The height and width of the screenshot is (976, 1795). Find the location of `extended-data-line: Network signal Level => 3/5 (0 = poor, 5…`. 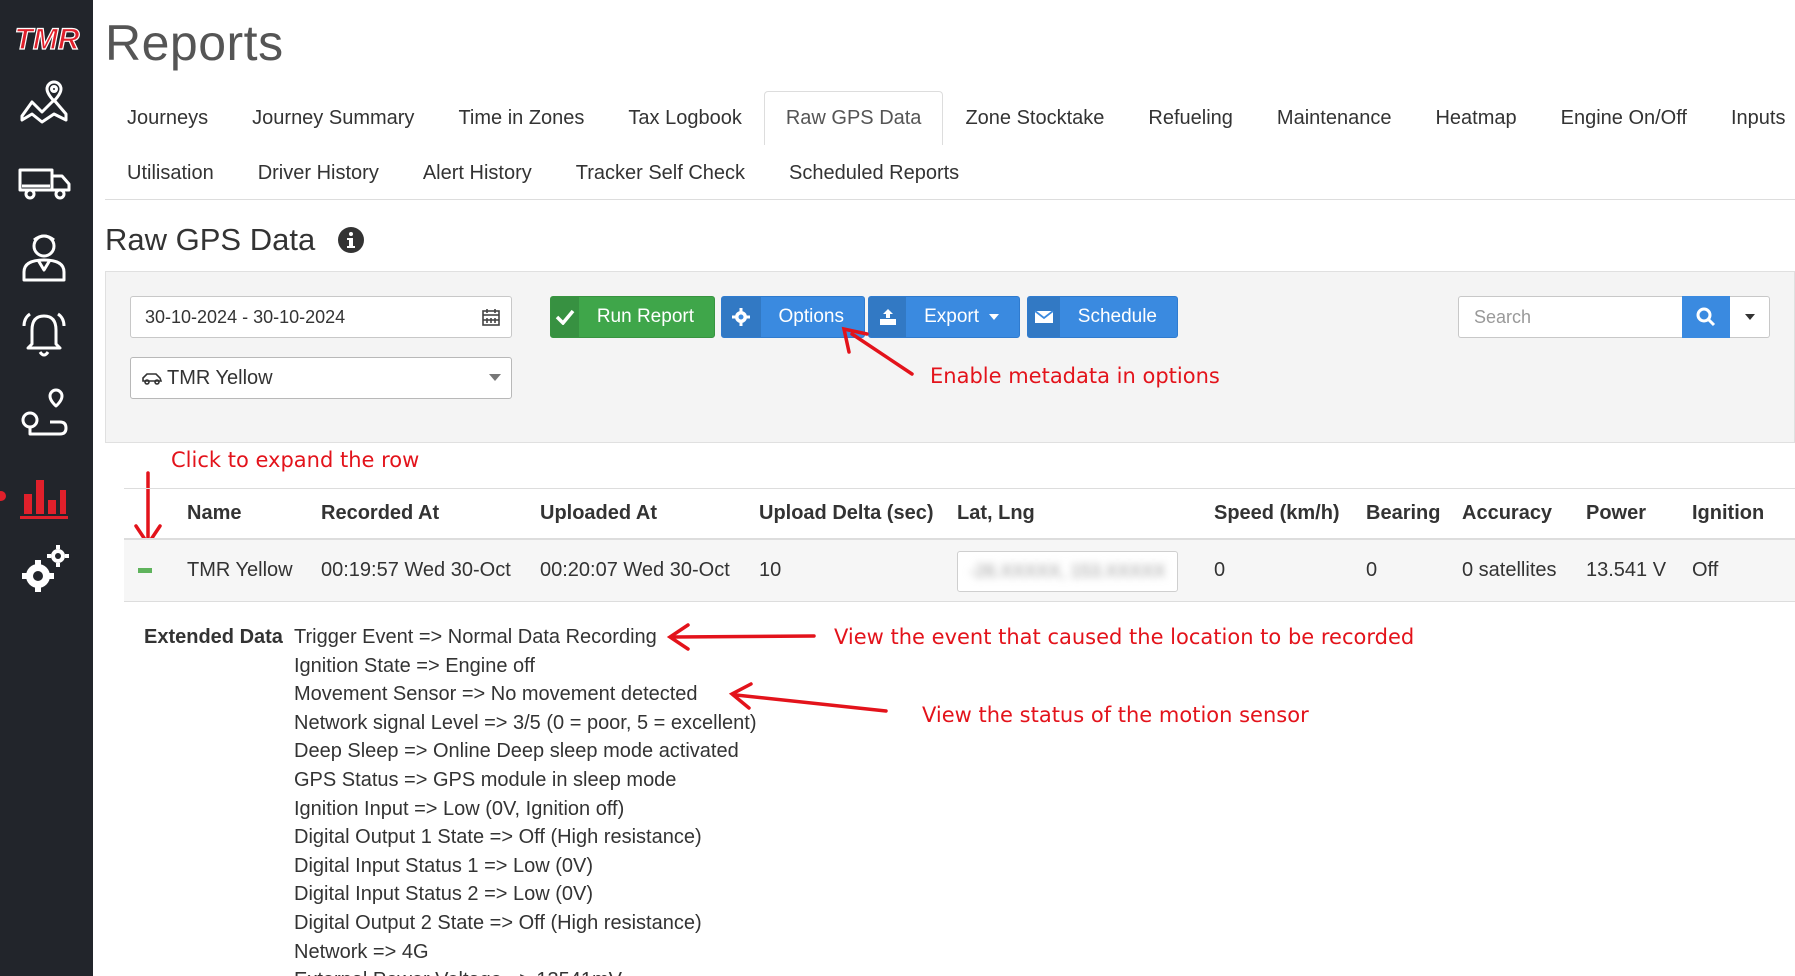

extended-data-line: Network signal Level => 3/5 (0 = poor, 5… is located at coordinates (525, 722).